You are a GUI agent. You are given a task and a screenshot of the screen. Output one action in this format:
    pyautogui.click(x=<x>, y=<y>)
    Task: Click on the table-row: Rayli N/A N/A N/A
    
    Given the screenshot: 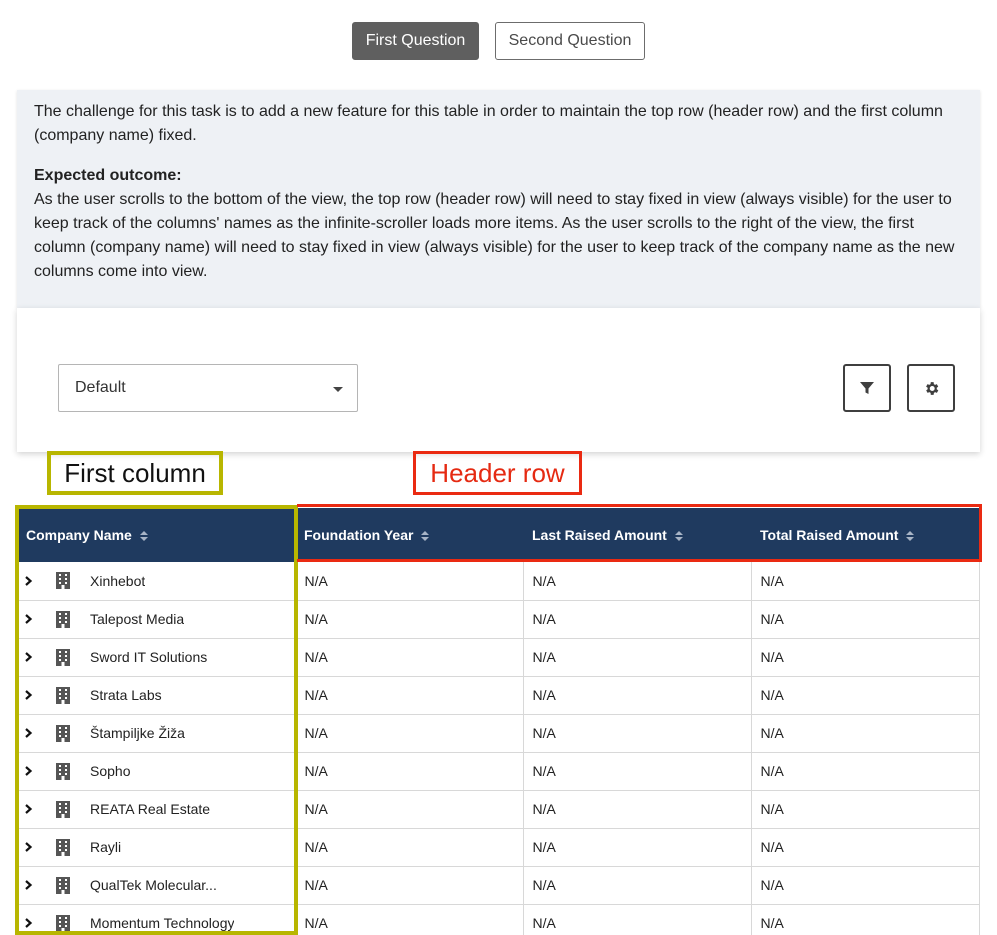 What is the action you would take?
    pyautogui.click(x=498, y=847)
    